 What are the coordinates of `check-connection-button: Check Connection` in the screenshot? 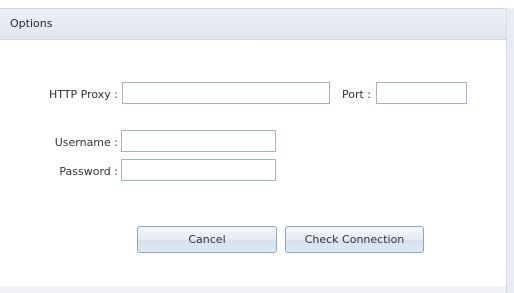 It's located at (354, 239).